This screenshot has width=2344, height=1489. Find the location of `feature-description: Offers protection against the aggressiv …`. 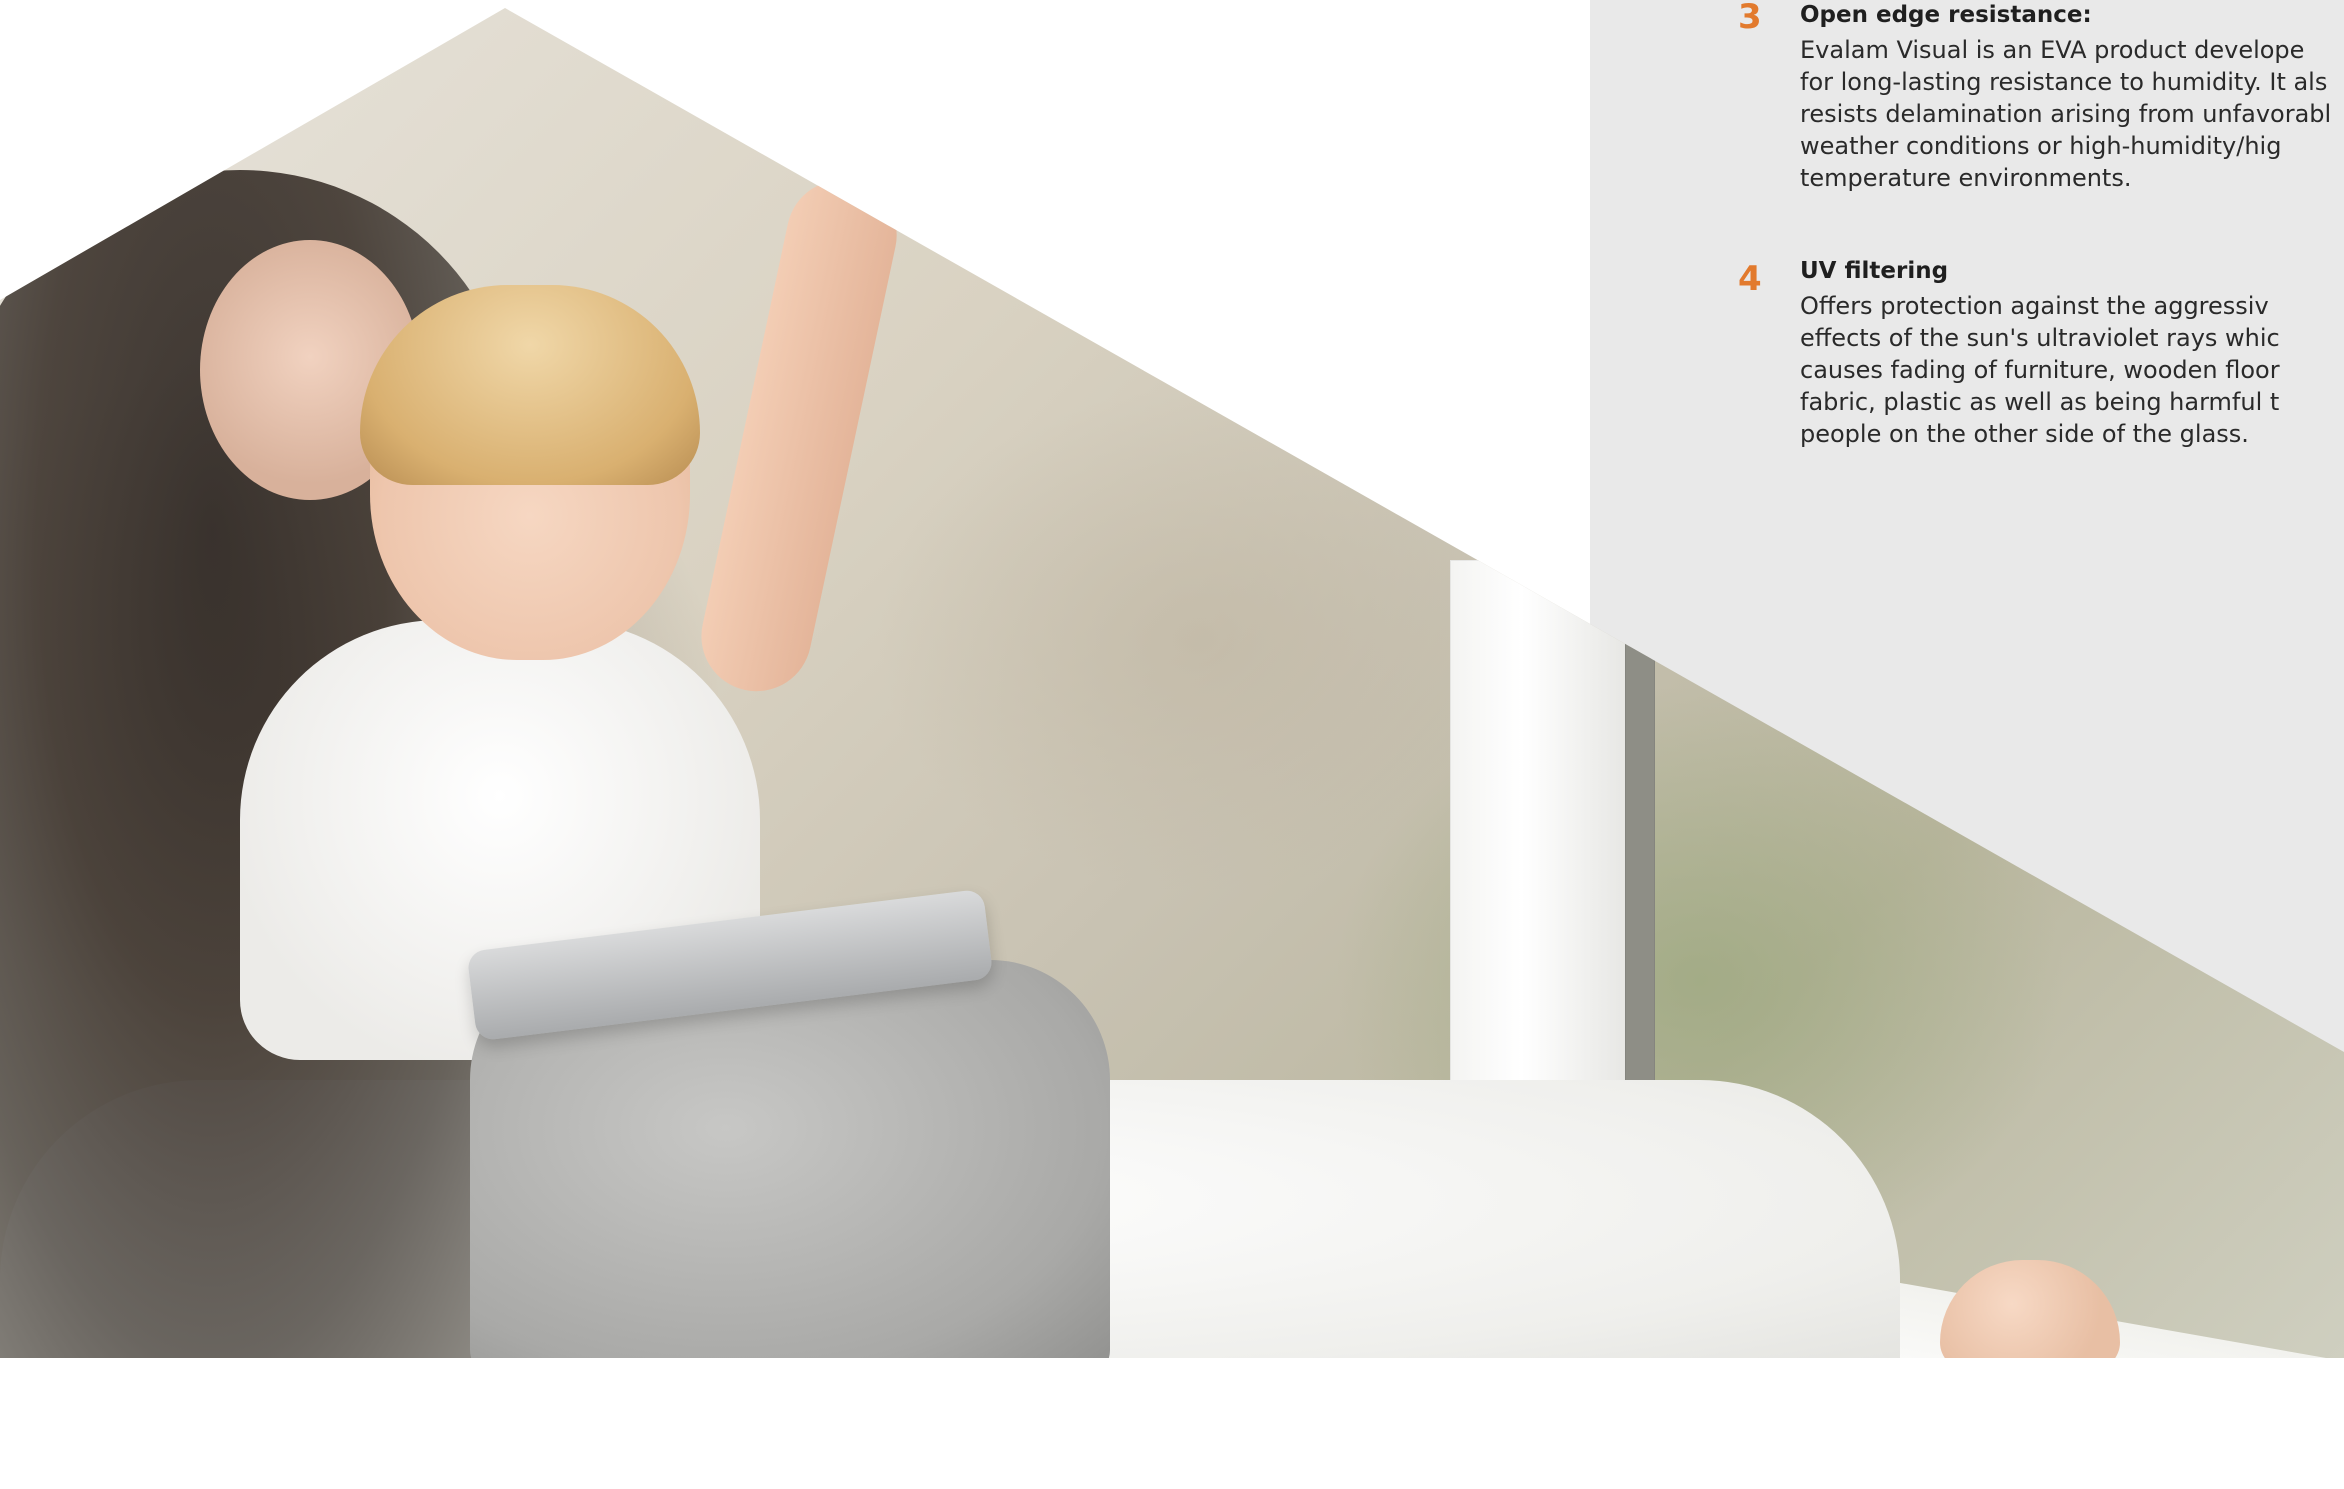

feature-description: Offers protection against the aggressiv … is located at coordinates (2042, 370).